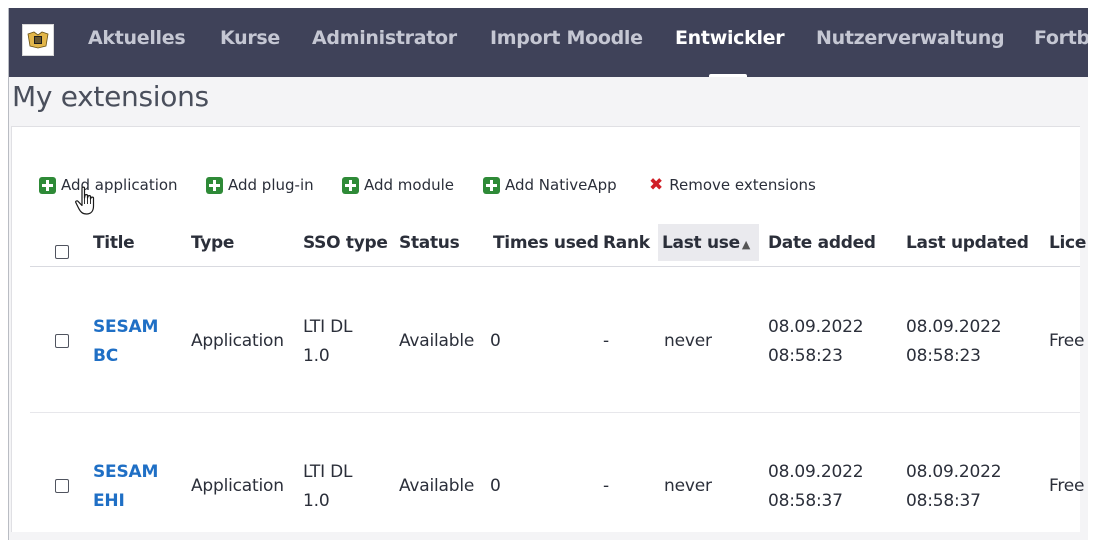 This screenshot has height=540, width=1093. I want to click on nav-item-kurse: Kurse, so click(250, 38).